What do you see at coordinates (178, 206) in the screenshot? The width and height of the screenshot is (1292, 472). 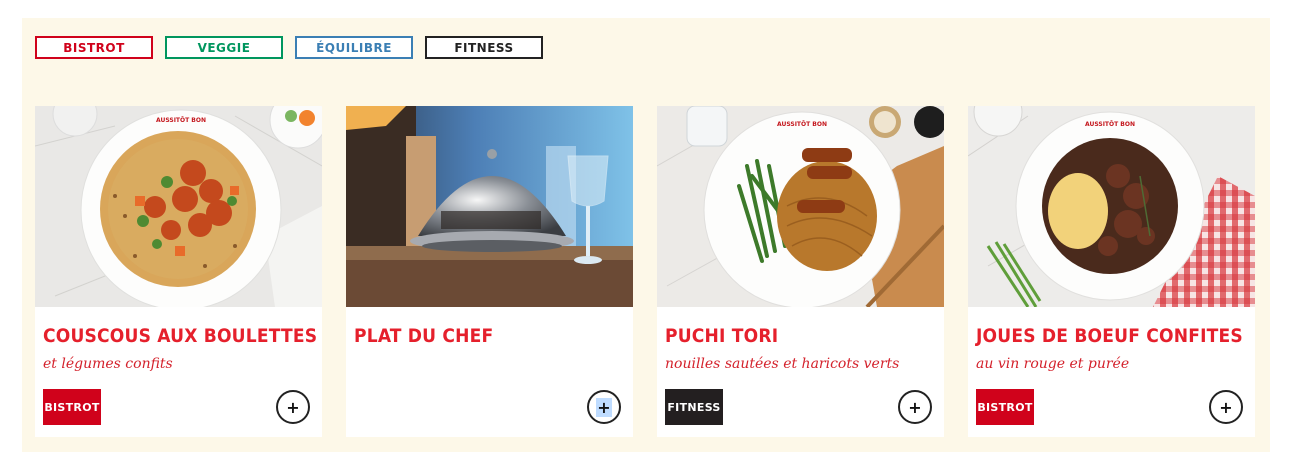 I see `dish-photo-couscous: AUSSITÔT BON` at bounding box center [178, 206].